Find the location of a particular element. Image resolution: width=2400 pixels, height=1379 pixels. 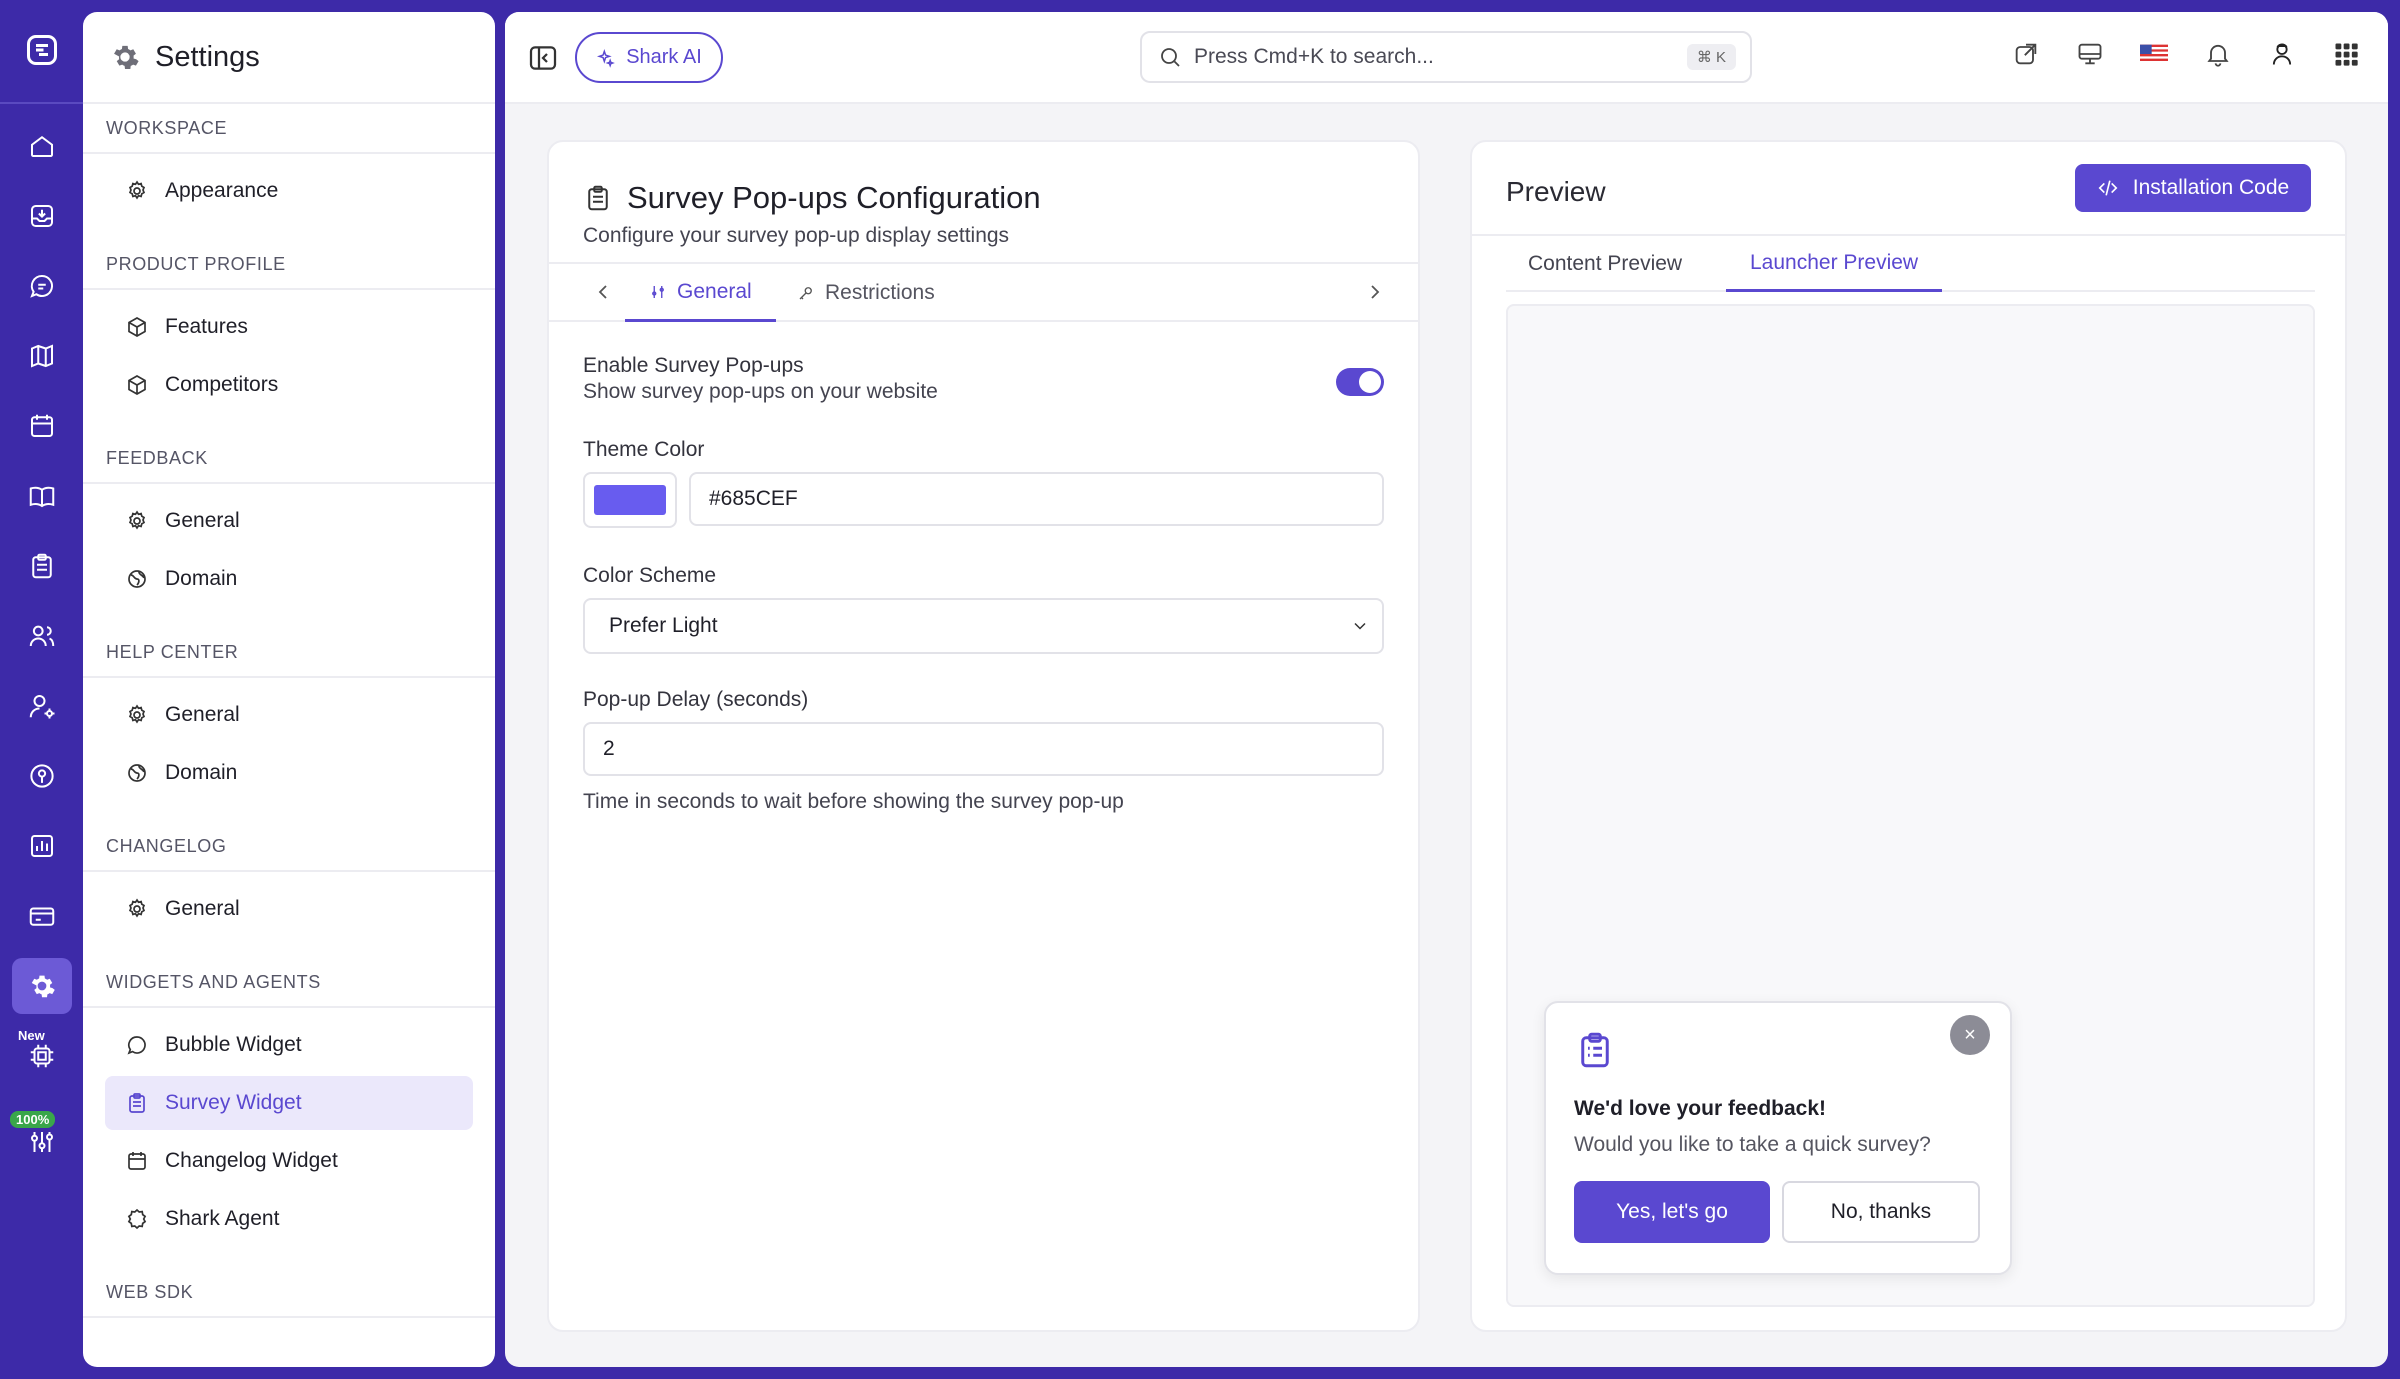

delay-value: 2 is located at coordinates (609, 748).